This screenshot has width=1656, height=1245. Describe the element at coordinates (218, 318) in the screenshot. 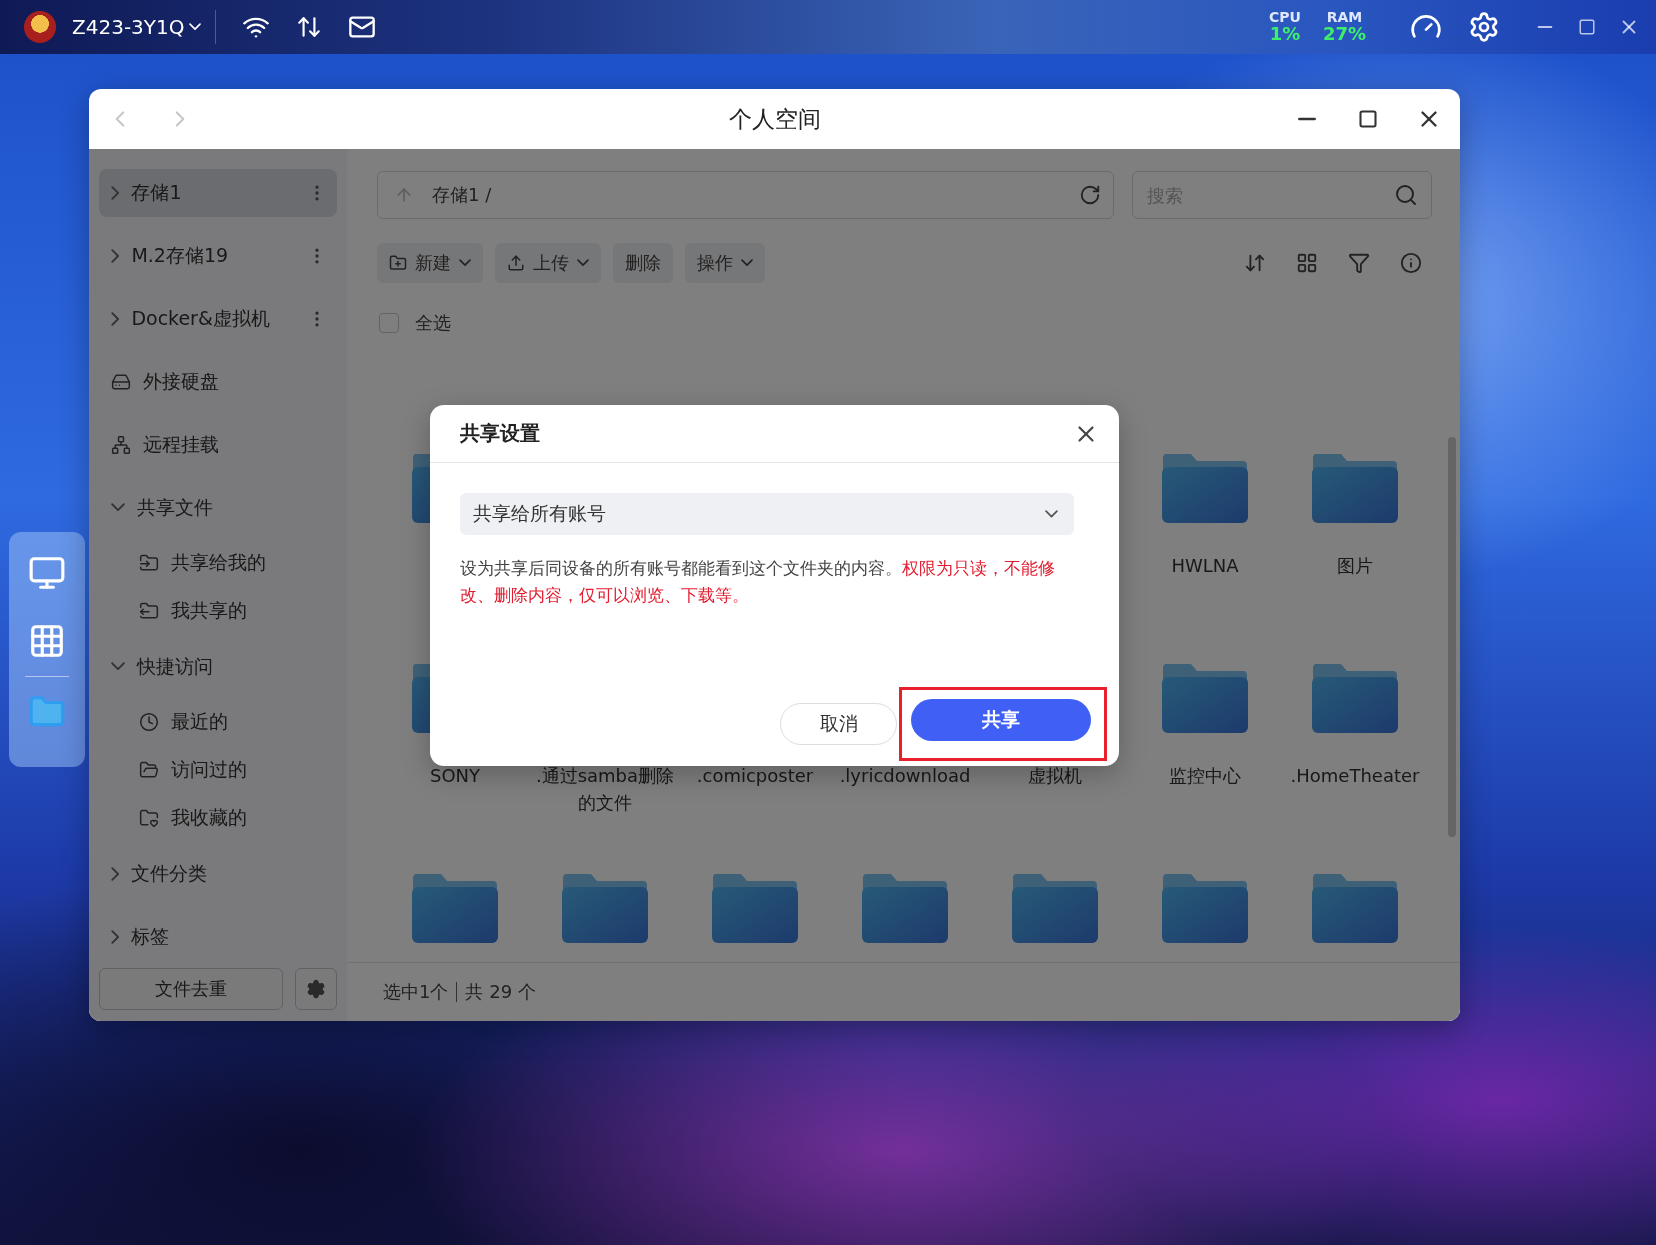

I see `sidebar-item: Docker&虚拟机` at that location.